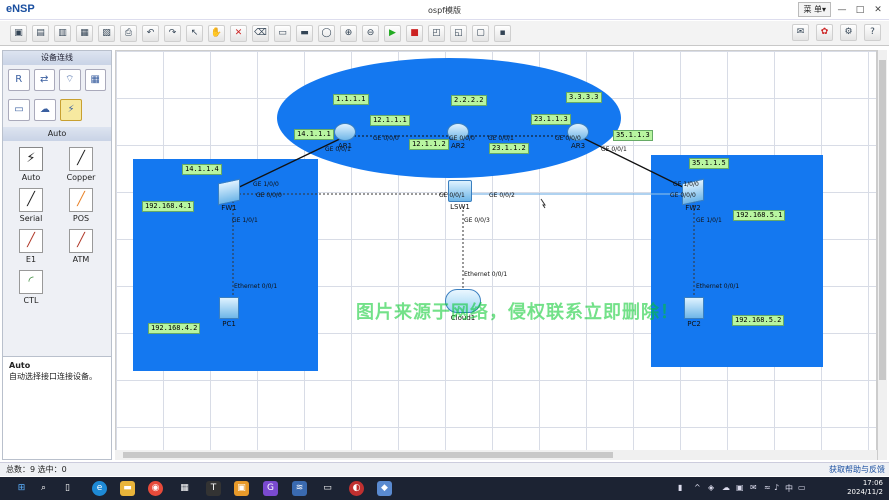 This screenshot has height=500, width=889. I want to click on ip-label: 35.1.1.5, so click(709, 163).